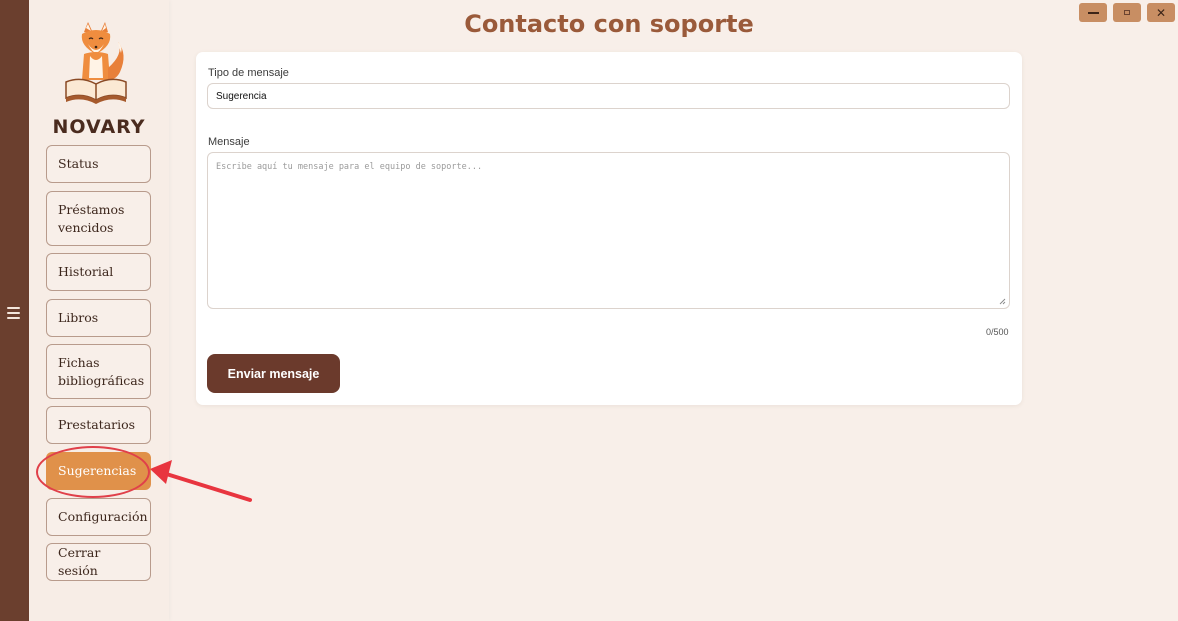 The height and width of the screenshot is (621, 1178). I want to click on message-type-select: Sugerencia, so click(608, 96).